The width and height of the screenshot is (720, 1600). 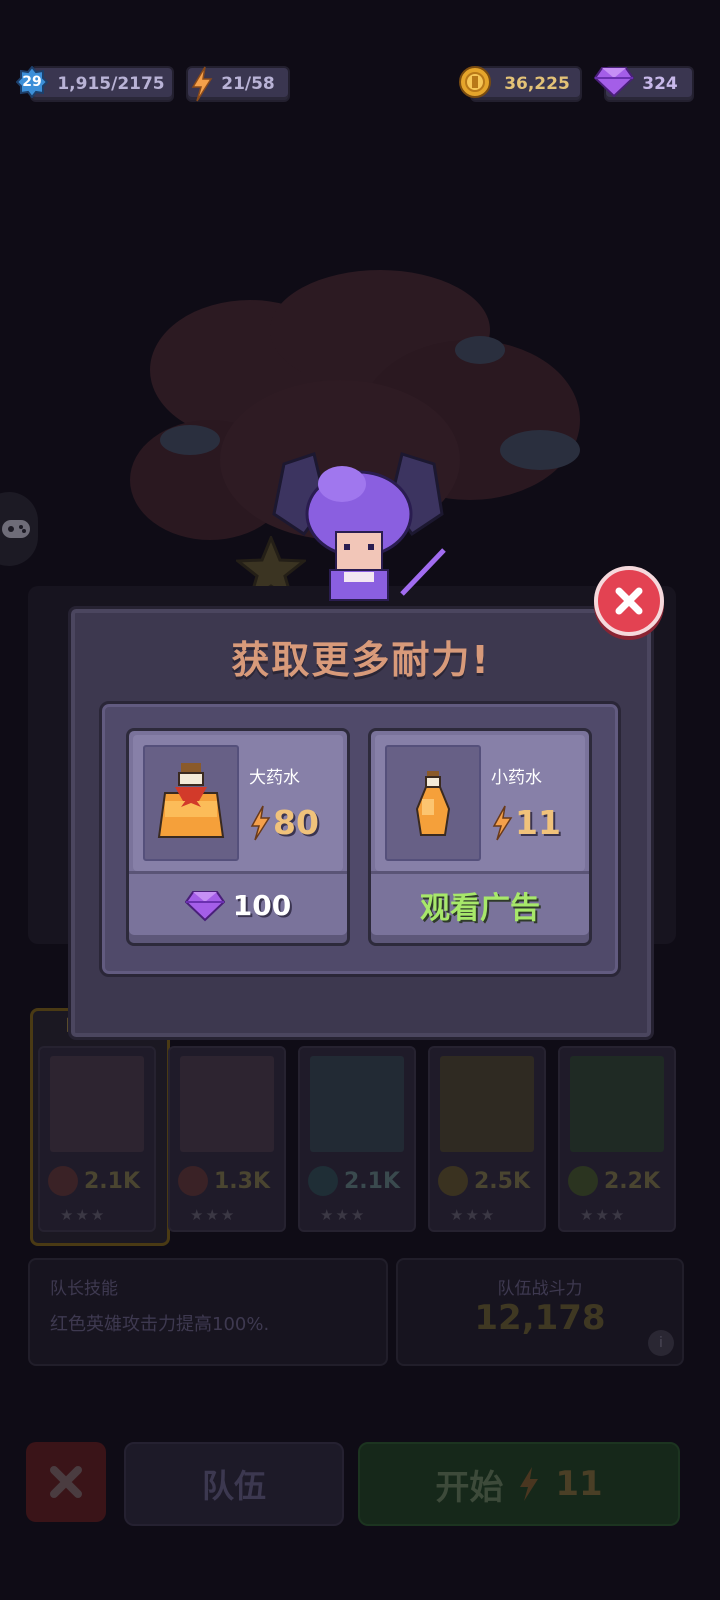 I want to click on coin-icon, so click(x=475, y=82).